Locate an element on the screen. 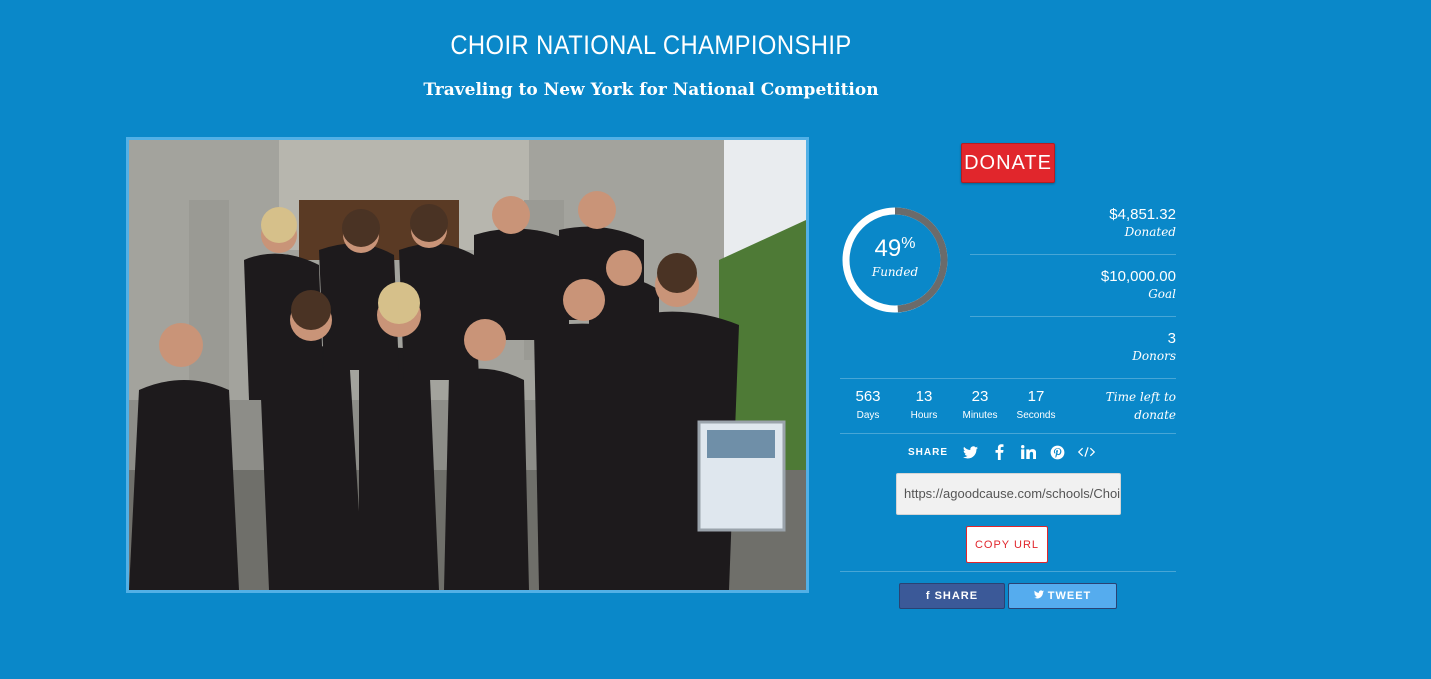 The height and width of the screenshot is (679, 1431). share-label: SHARE is located at coordinates (928, 452).